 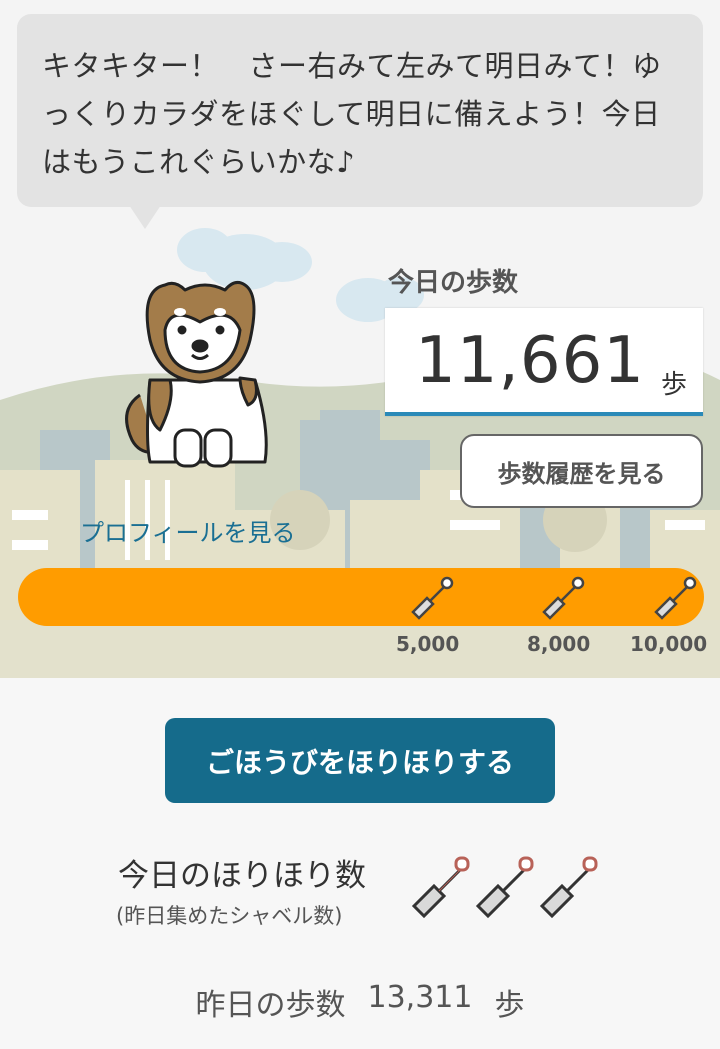 What do you see at coordinates (242, 876) in the screenshot?
I see `dig-count-title: 今日のほりほり数` at bounding box center [242, 876].